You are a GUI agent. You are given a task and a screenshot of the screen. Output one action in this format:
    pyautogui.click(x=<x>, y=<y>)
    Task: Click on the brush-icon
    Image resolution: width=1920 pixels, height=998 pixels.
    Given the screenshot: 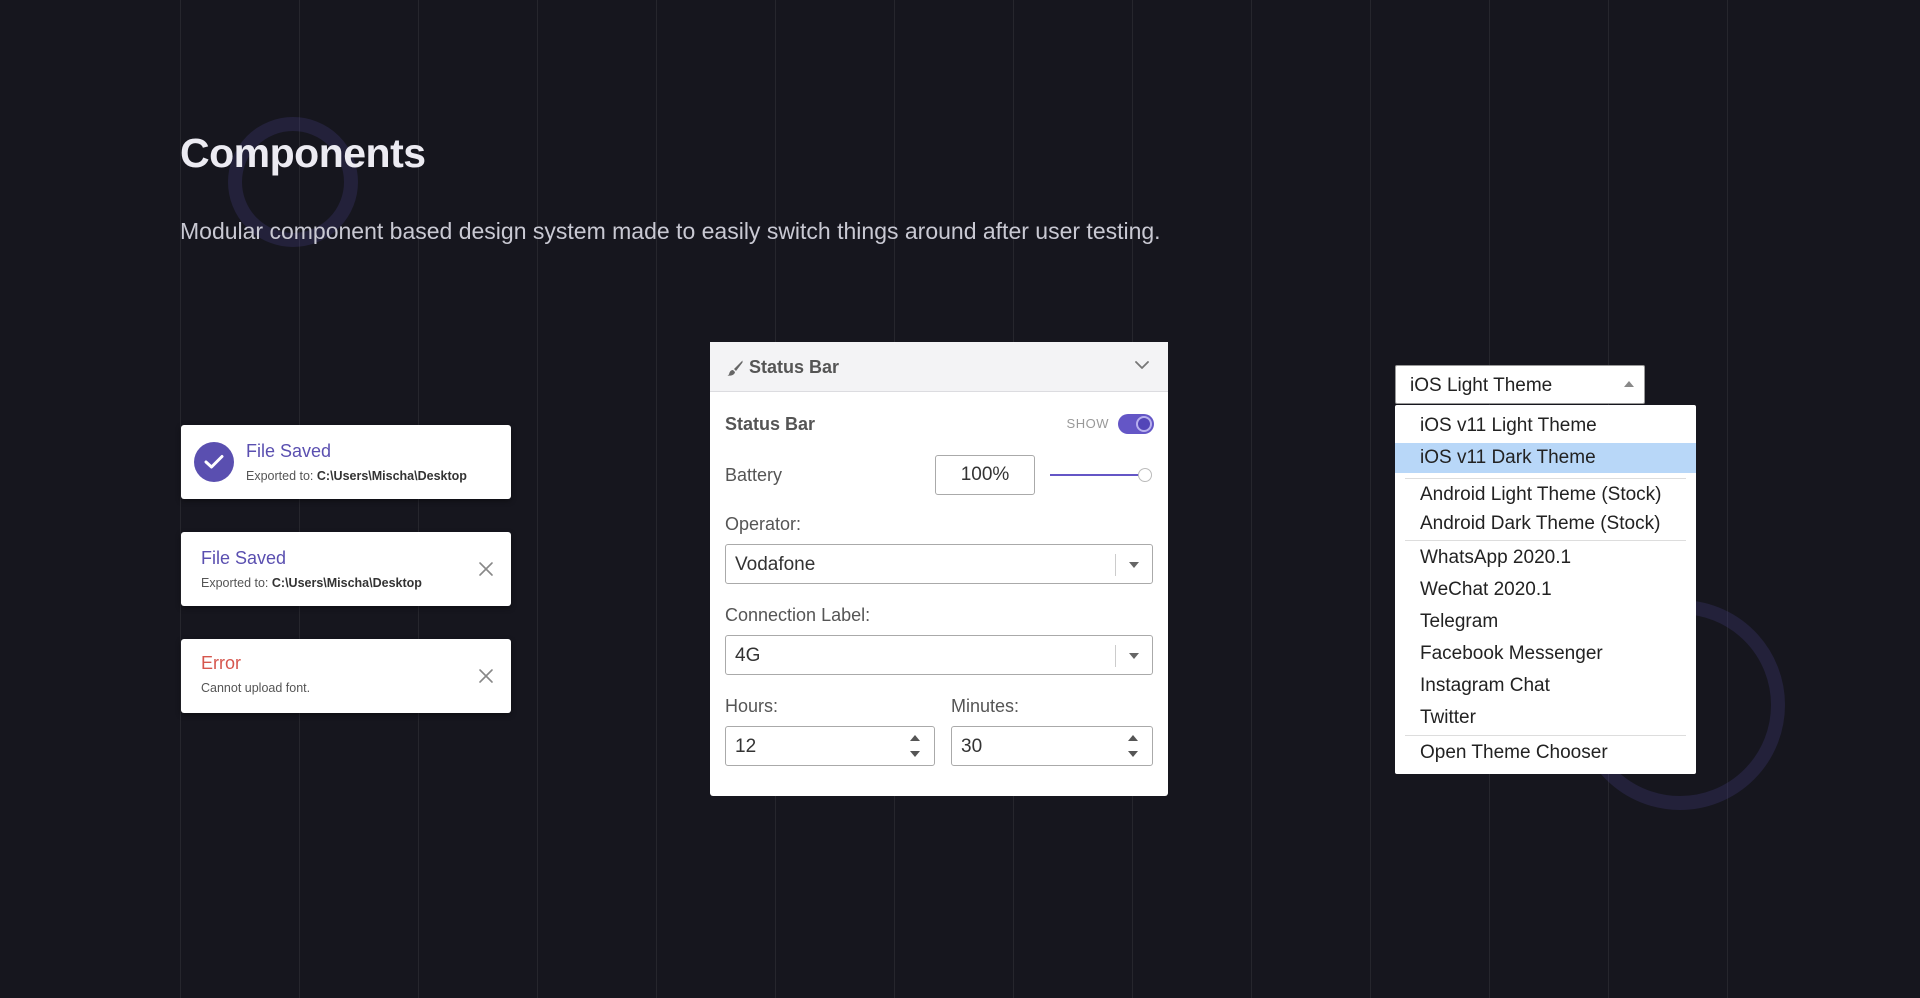 What is the action you would take?
    pyautogui.click(x=735, y=368)
    